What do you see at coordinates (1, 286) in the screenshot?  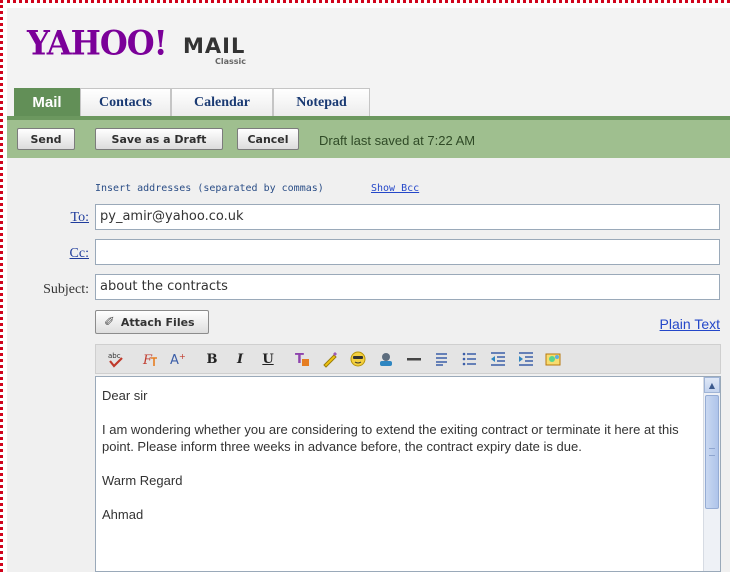 I see `dotted-frame-left` at bounding box center [1, 286].